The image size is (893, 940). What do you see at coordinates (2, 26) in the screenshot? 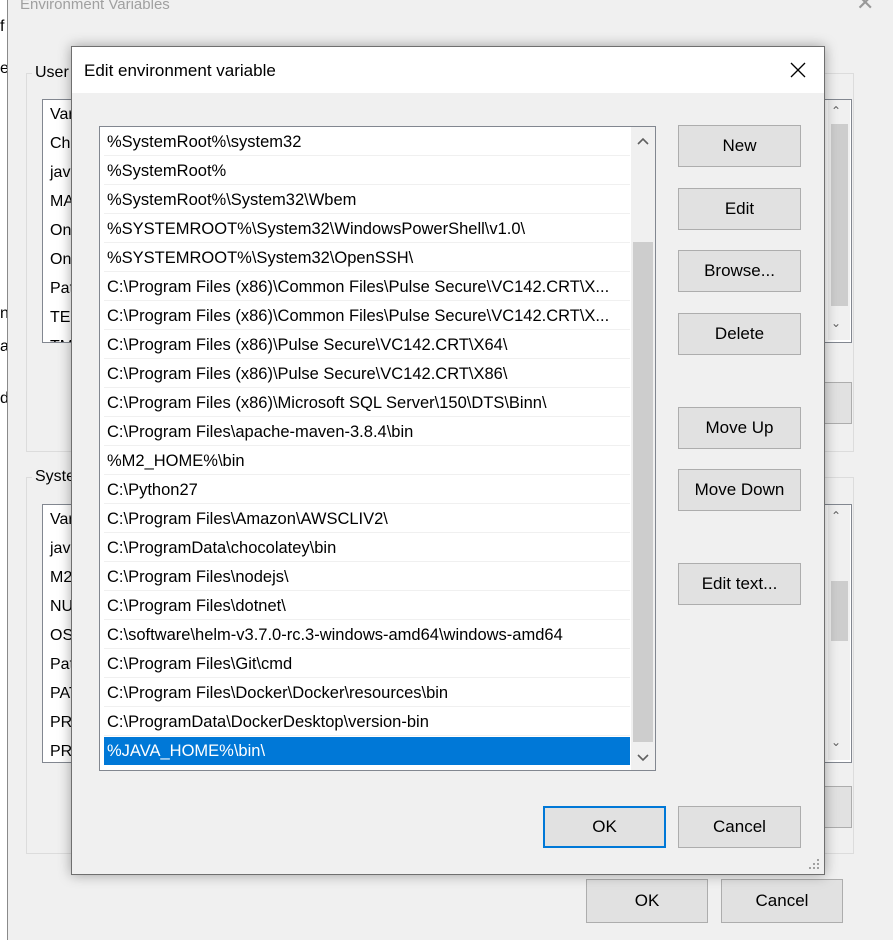
I see `background-text-fragment: f` at bounding box center [2, 26].